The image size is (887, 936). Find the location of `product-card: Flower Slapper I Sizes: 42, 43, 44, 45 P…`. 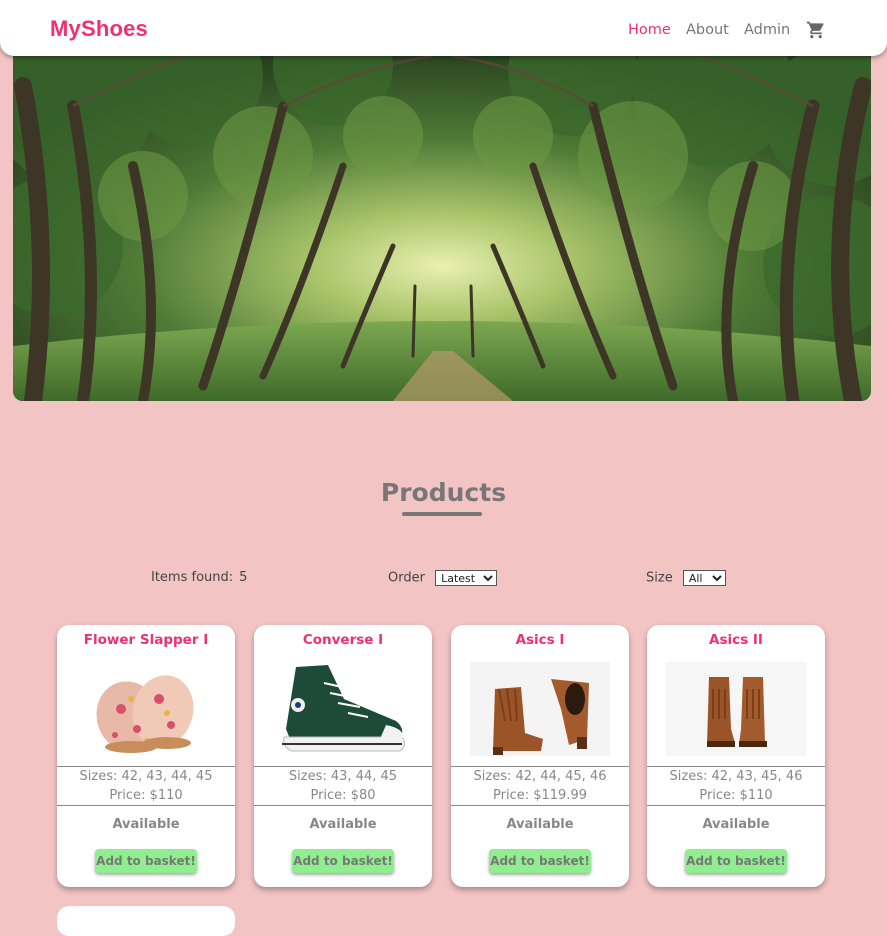

product-card: Flower Slapper I Sizes: 42, 43, 44, 45 P… is located at coordinates (146, 756).